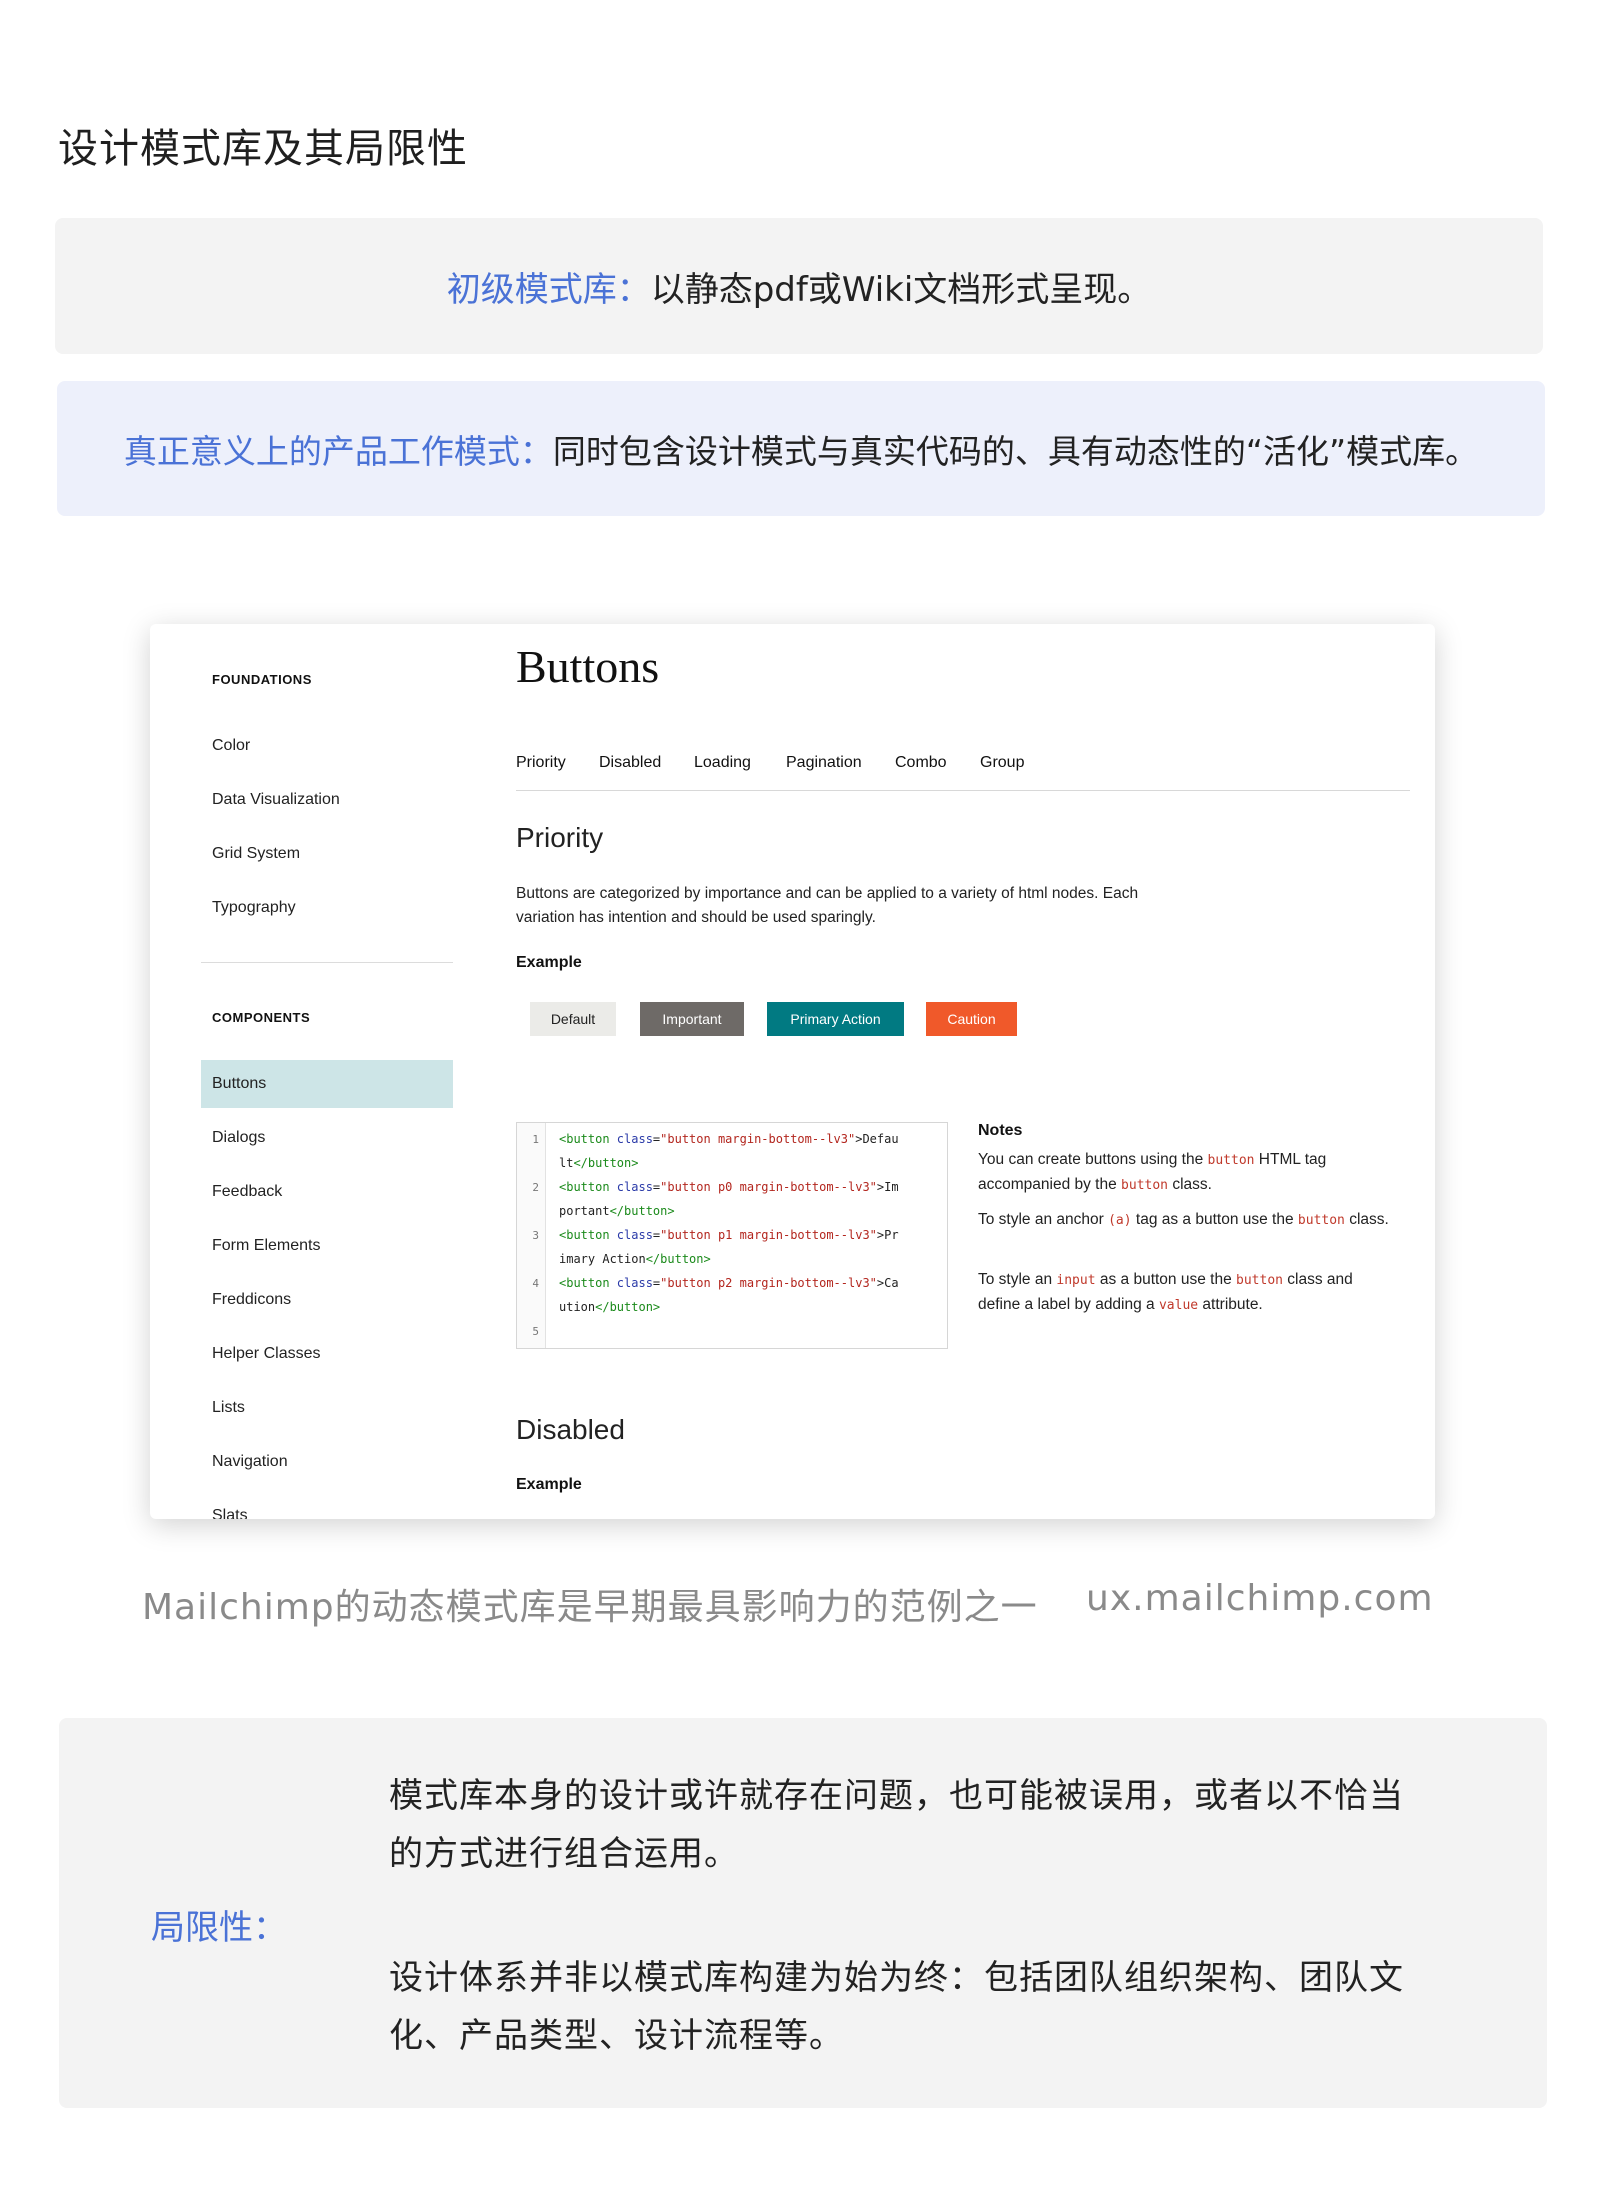 Image resolution: width=1600 pixels, height=2209 pixels. What do you see at coordinates (276, 800) in the screenshot?
I see `sidebar-item-data-visualization: Data Visualization` at bounding box center [276, 800].